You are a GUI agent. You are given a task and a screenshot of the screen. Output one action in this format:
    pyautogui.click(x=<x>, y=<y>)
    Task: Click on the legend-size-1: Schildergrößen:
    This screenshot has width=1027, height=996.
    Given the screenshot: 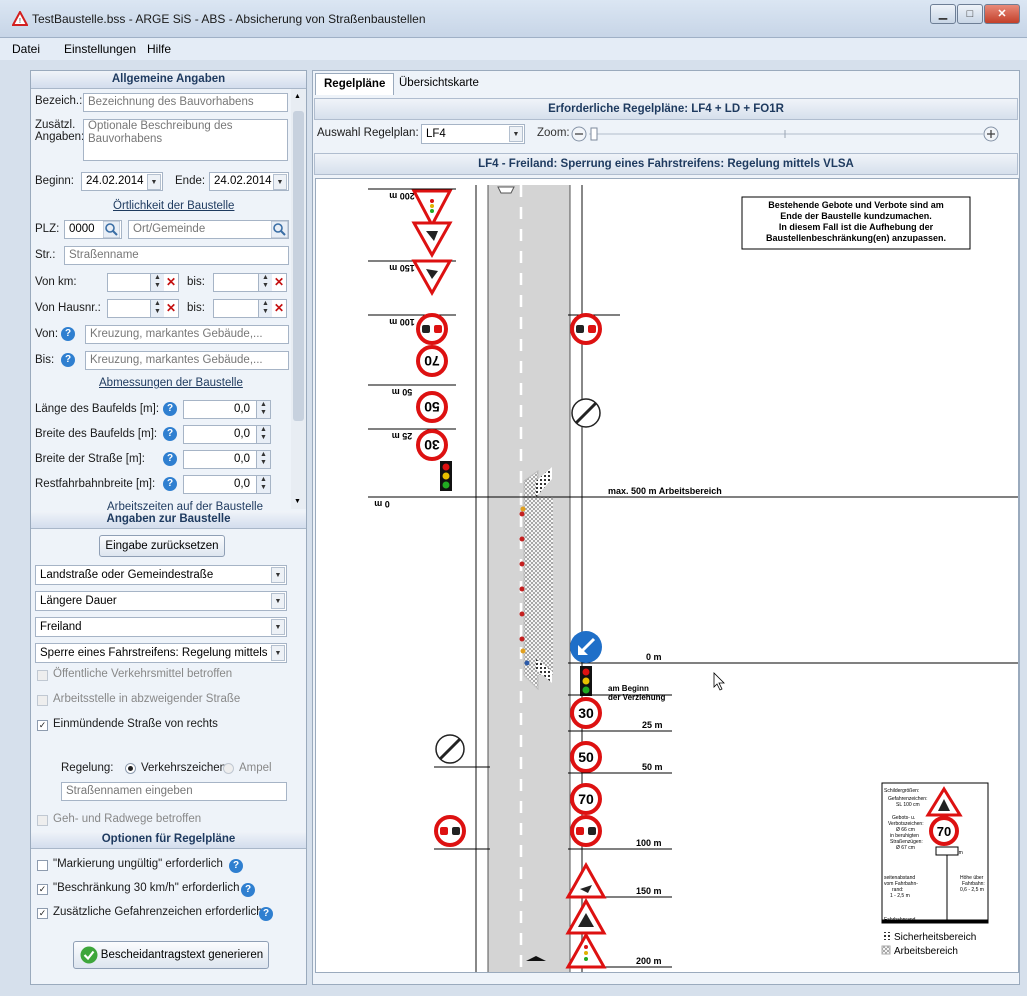 What is the action you would take?
    pyautogui.click(x=901, y=791)
    